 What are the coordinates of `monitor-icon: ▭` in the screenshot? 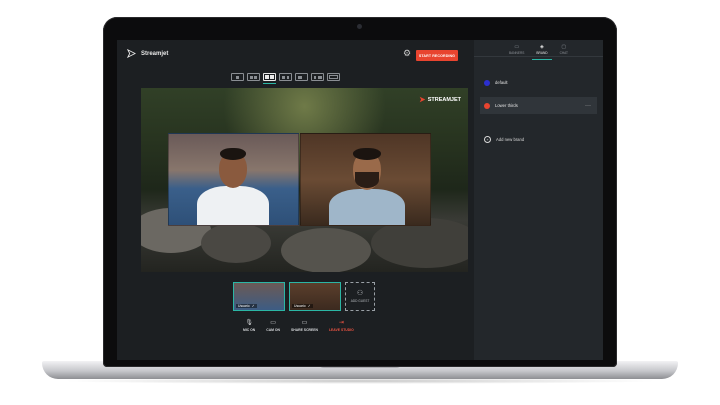 It's located at (304, 323).